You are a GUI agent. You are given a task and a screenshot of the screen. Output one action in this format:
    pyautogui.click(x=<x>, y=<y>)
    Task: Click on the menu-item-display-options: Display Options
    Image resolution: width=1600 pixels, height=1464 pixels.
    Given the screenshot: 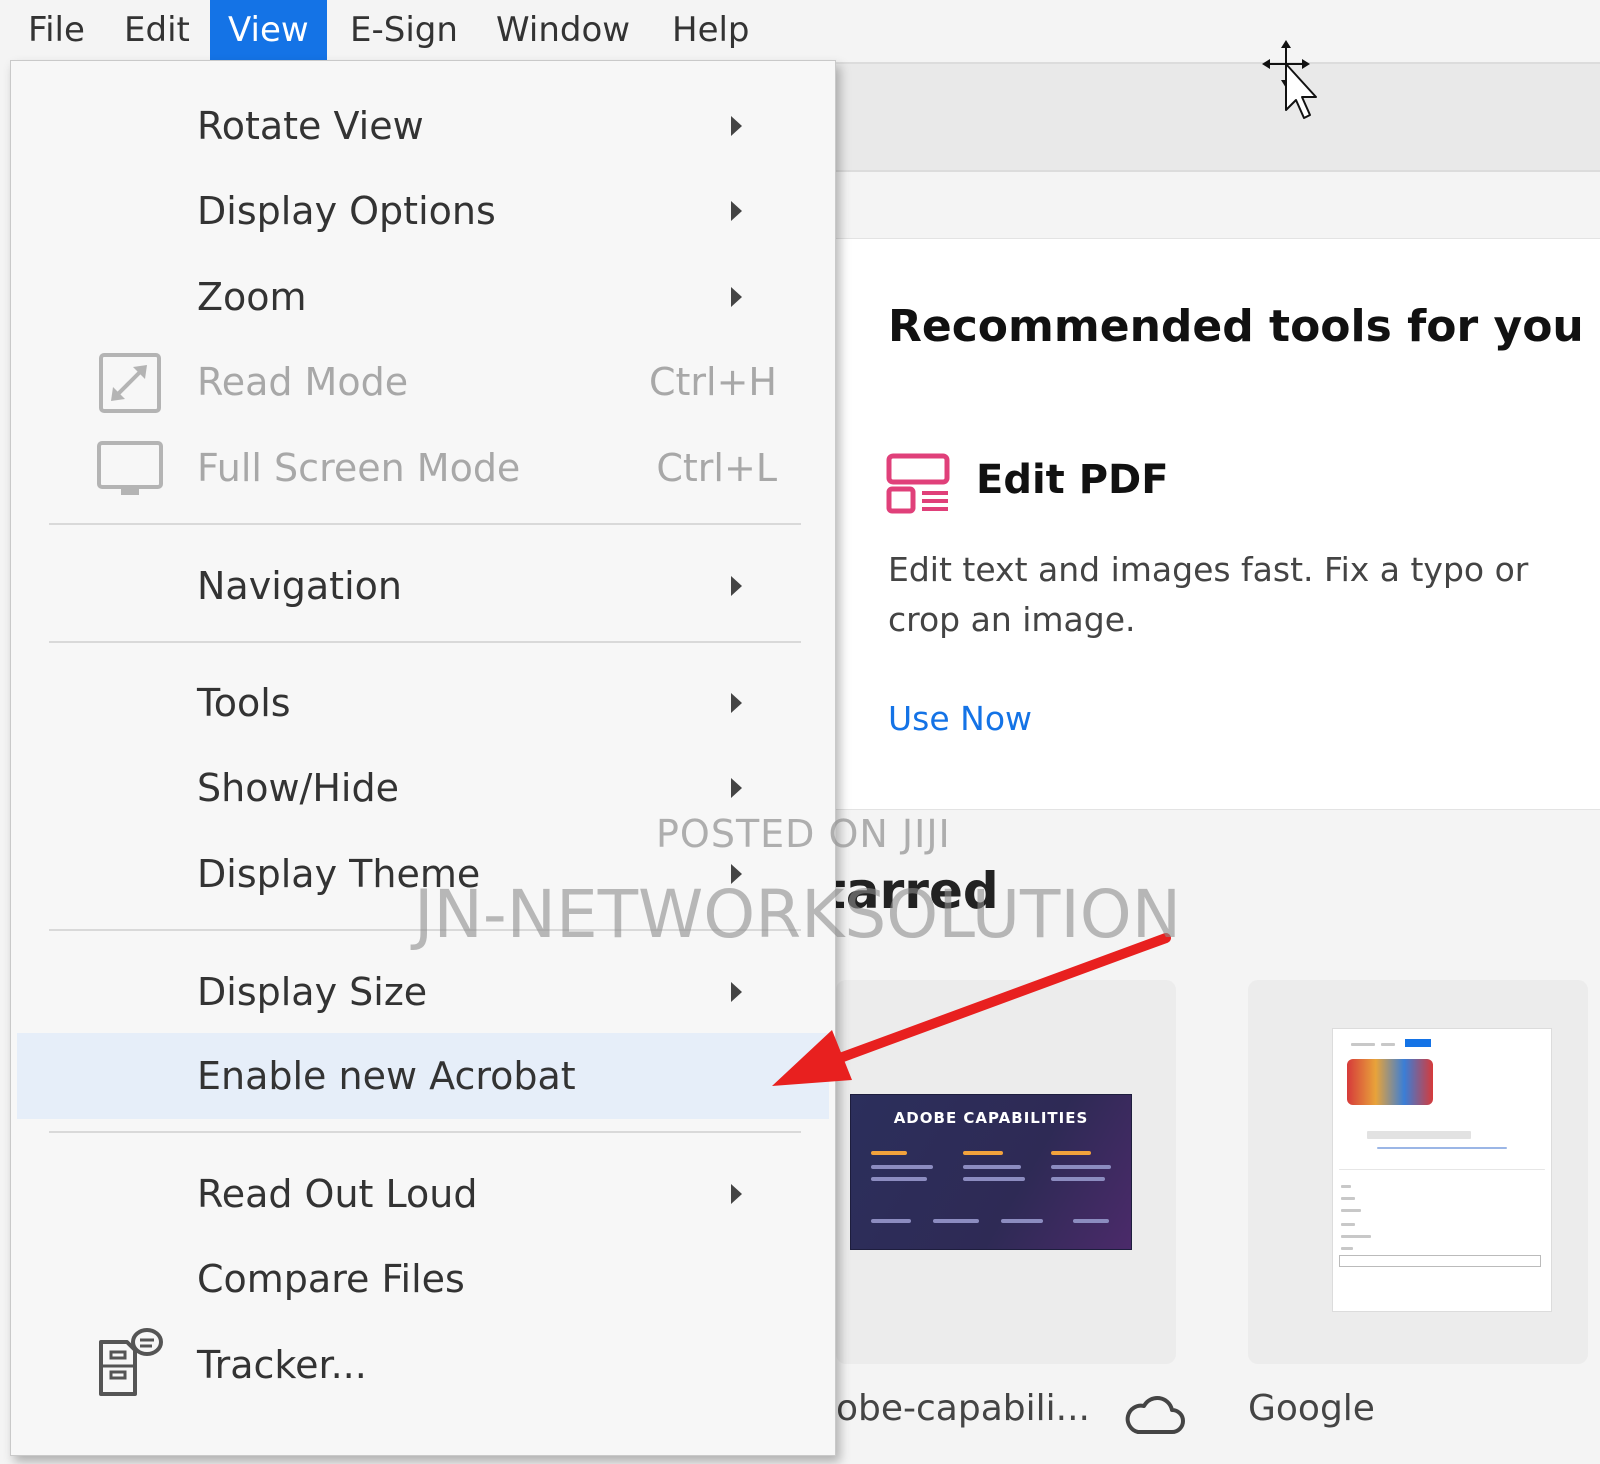 What is the action you would take?
    pyautogui.click(x=423, y=211)
    